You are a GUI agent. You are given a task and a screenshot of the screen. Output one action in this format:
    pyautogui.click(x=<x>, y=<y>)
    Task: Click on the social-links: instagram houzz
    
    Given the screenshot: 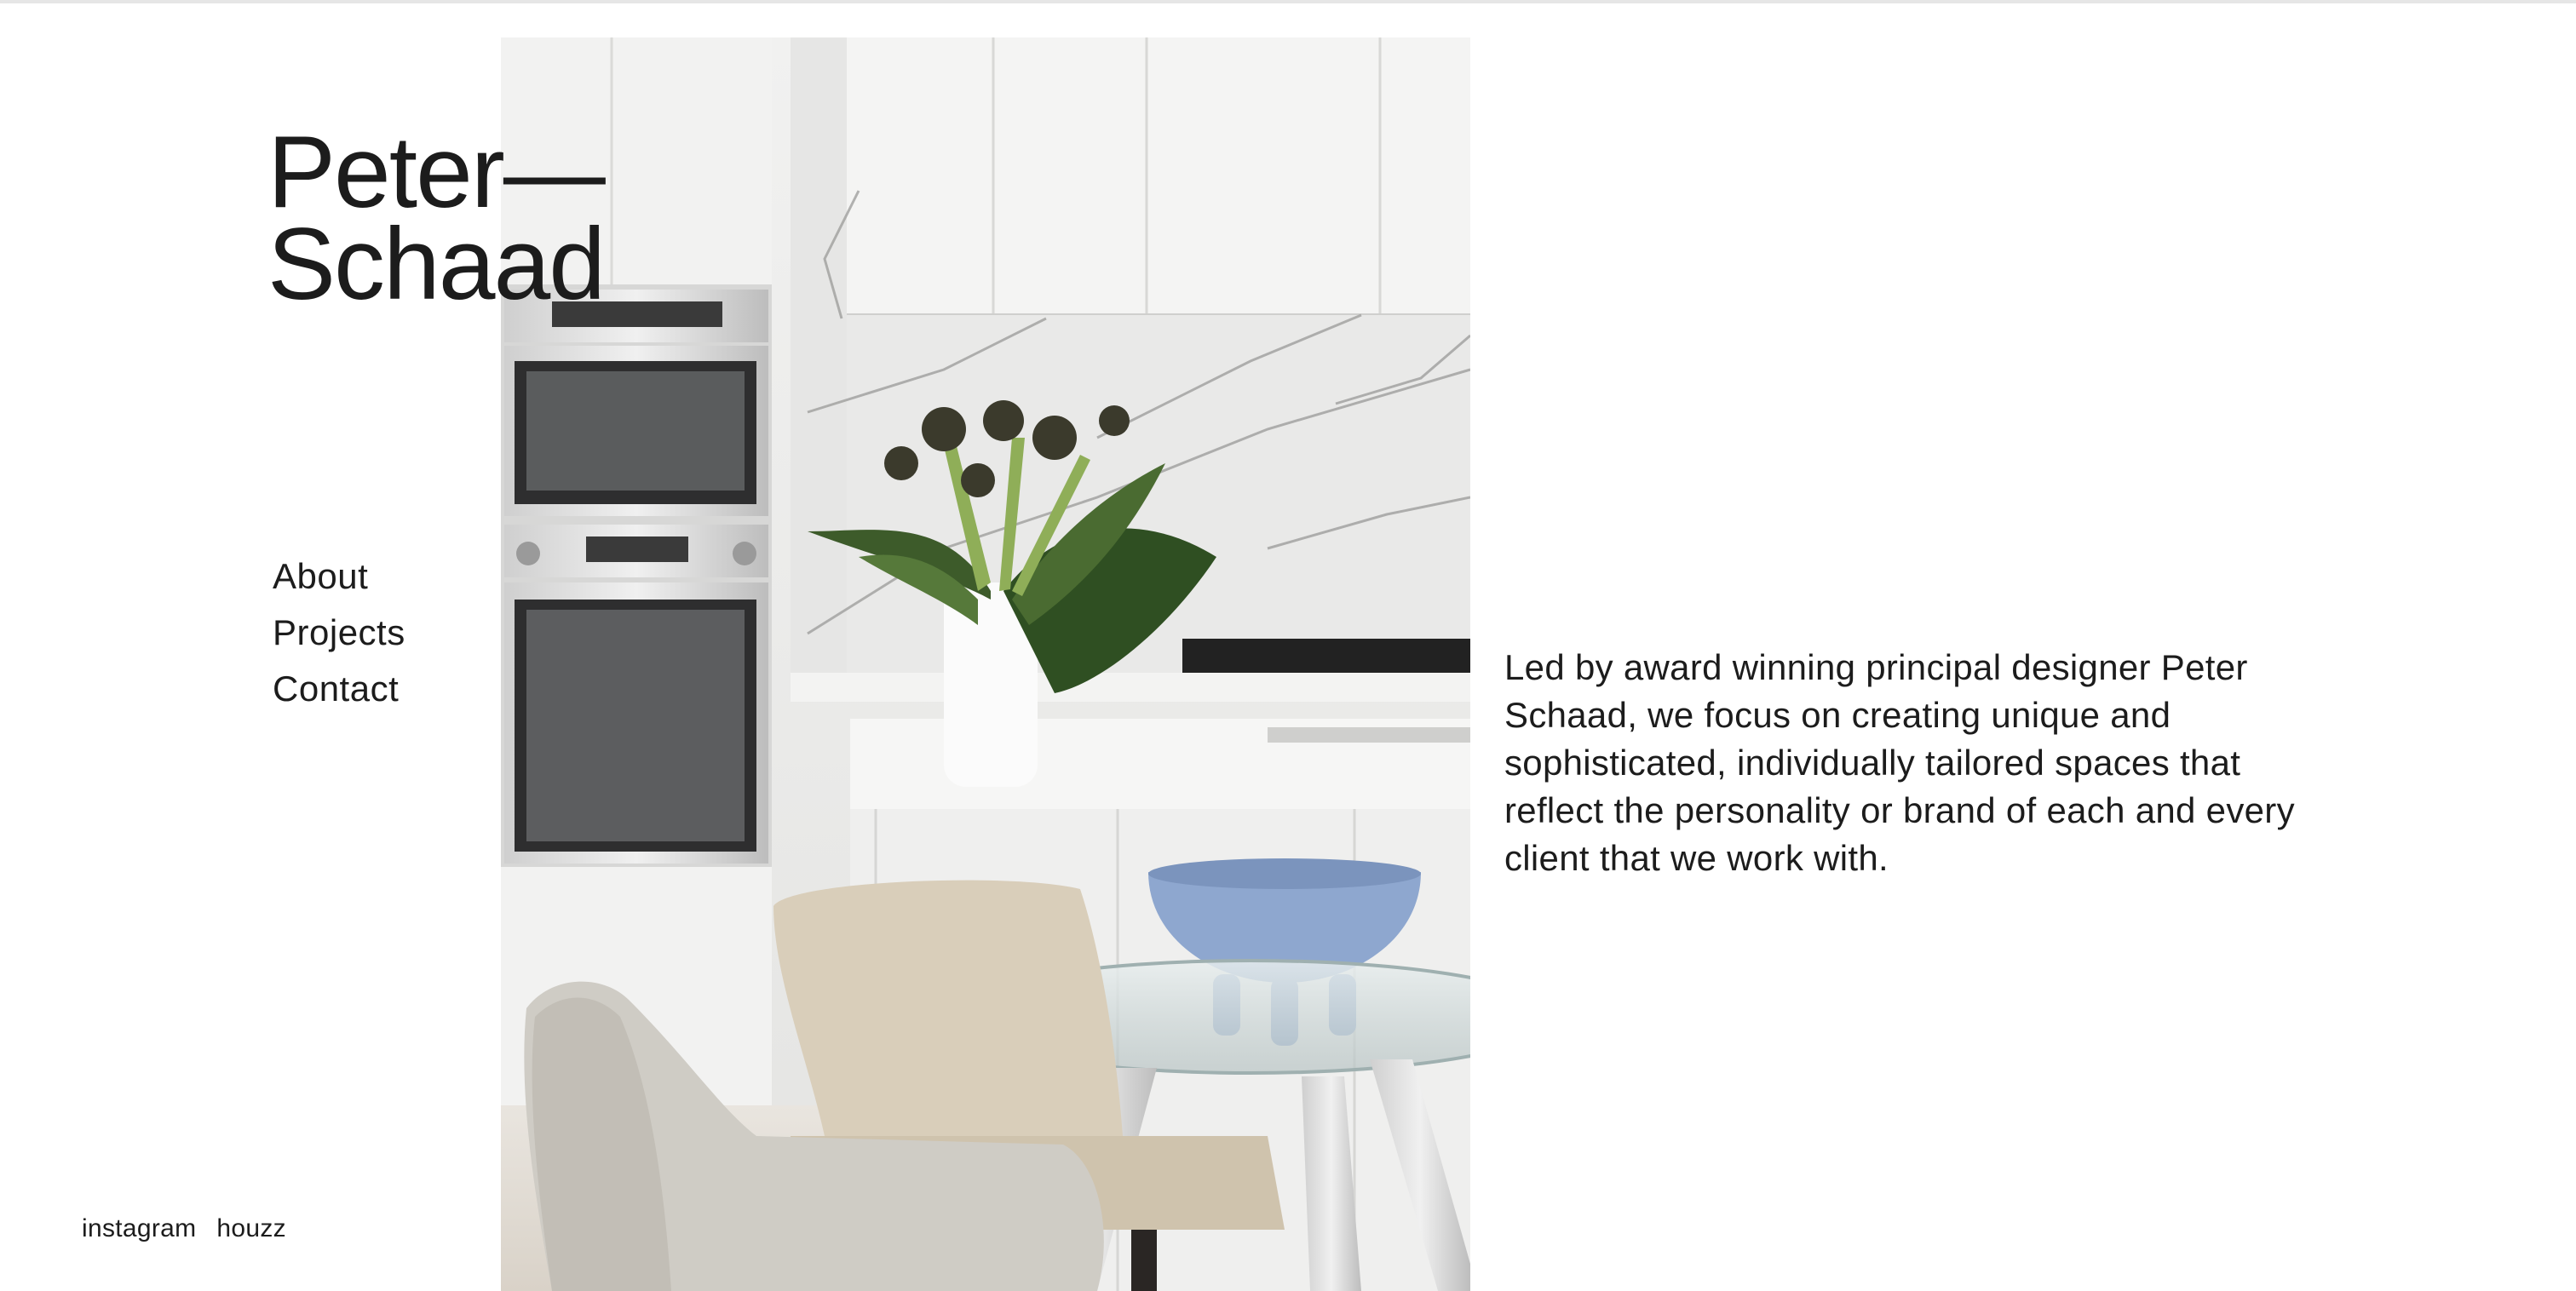 What is the action you would take?
    pyautogui.click(x=184, y=1228)
    